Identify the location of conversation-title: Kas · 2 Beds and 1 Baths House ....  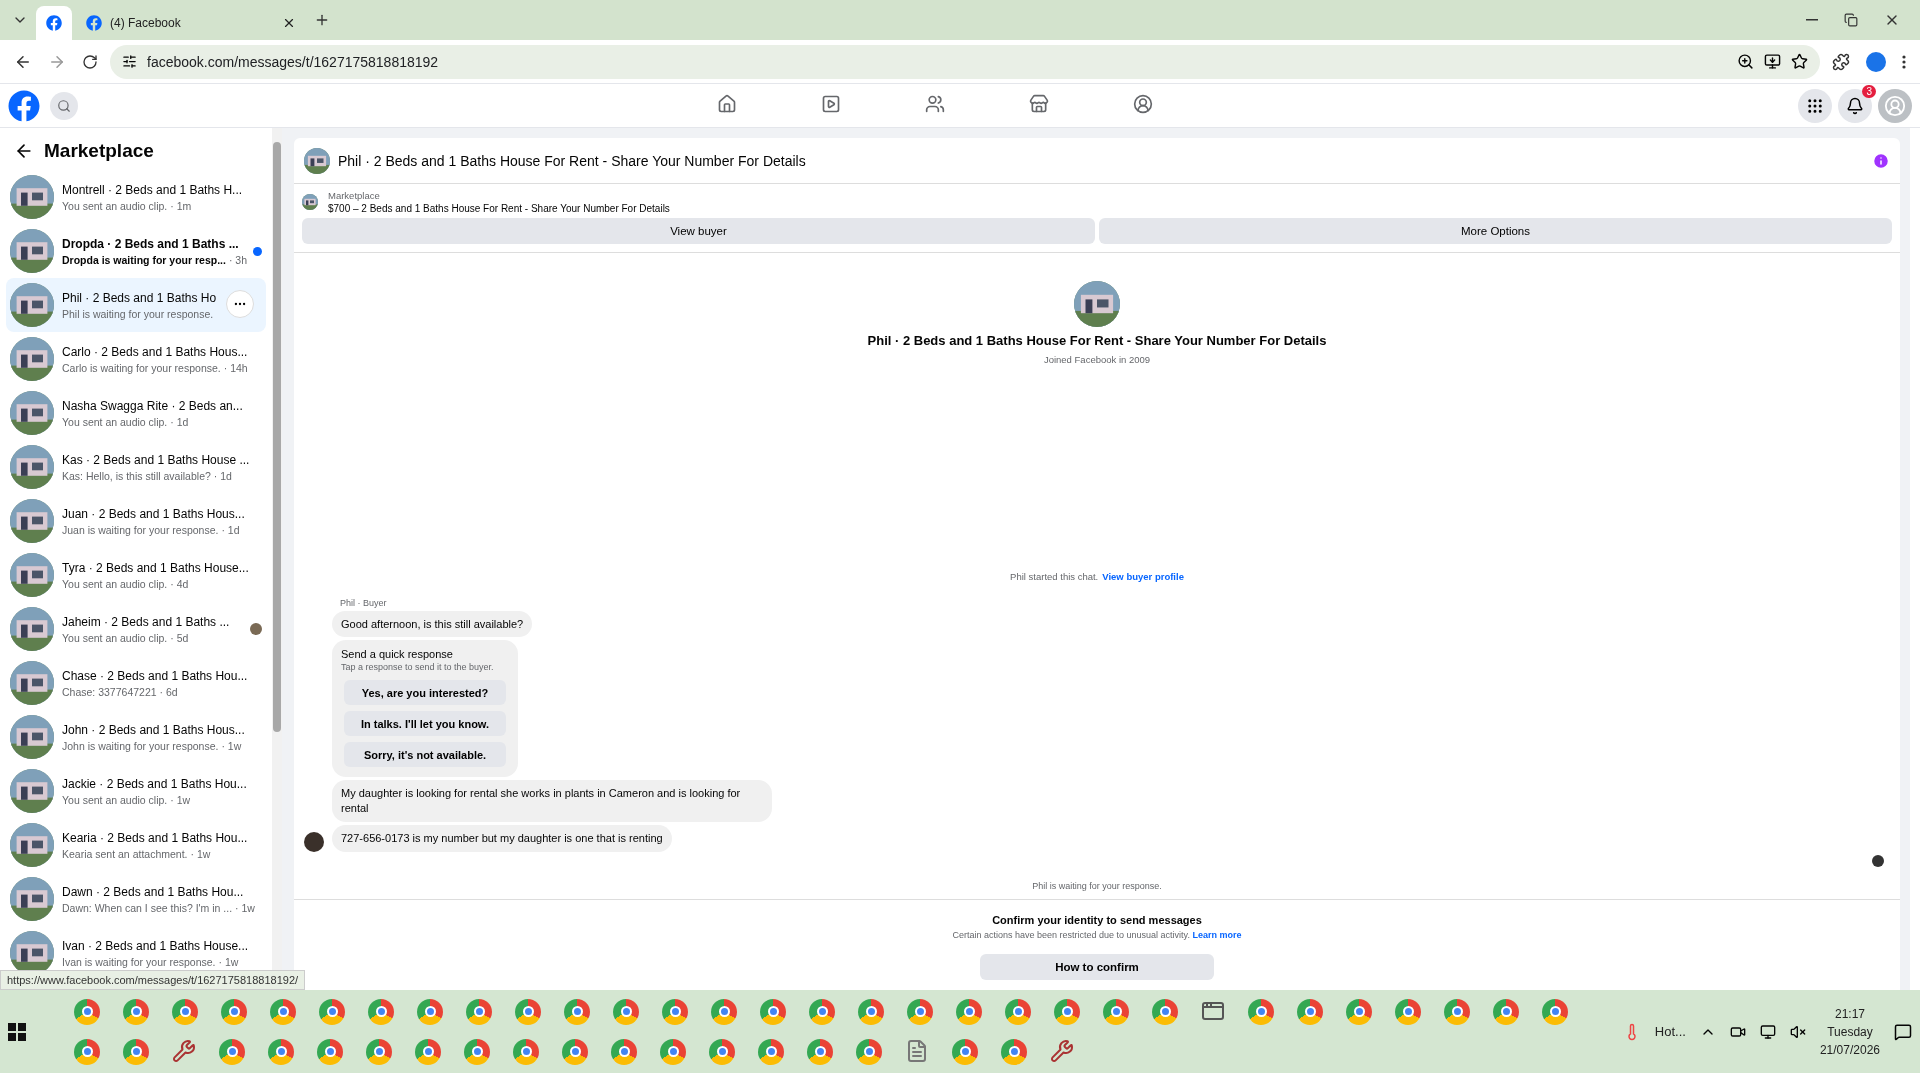
(156, 459).